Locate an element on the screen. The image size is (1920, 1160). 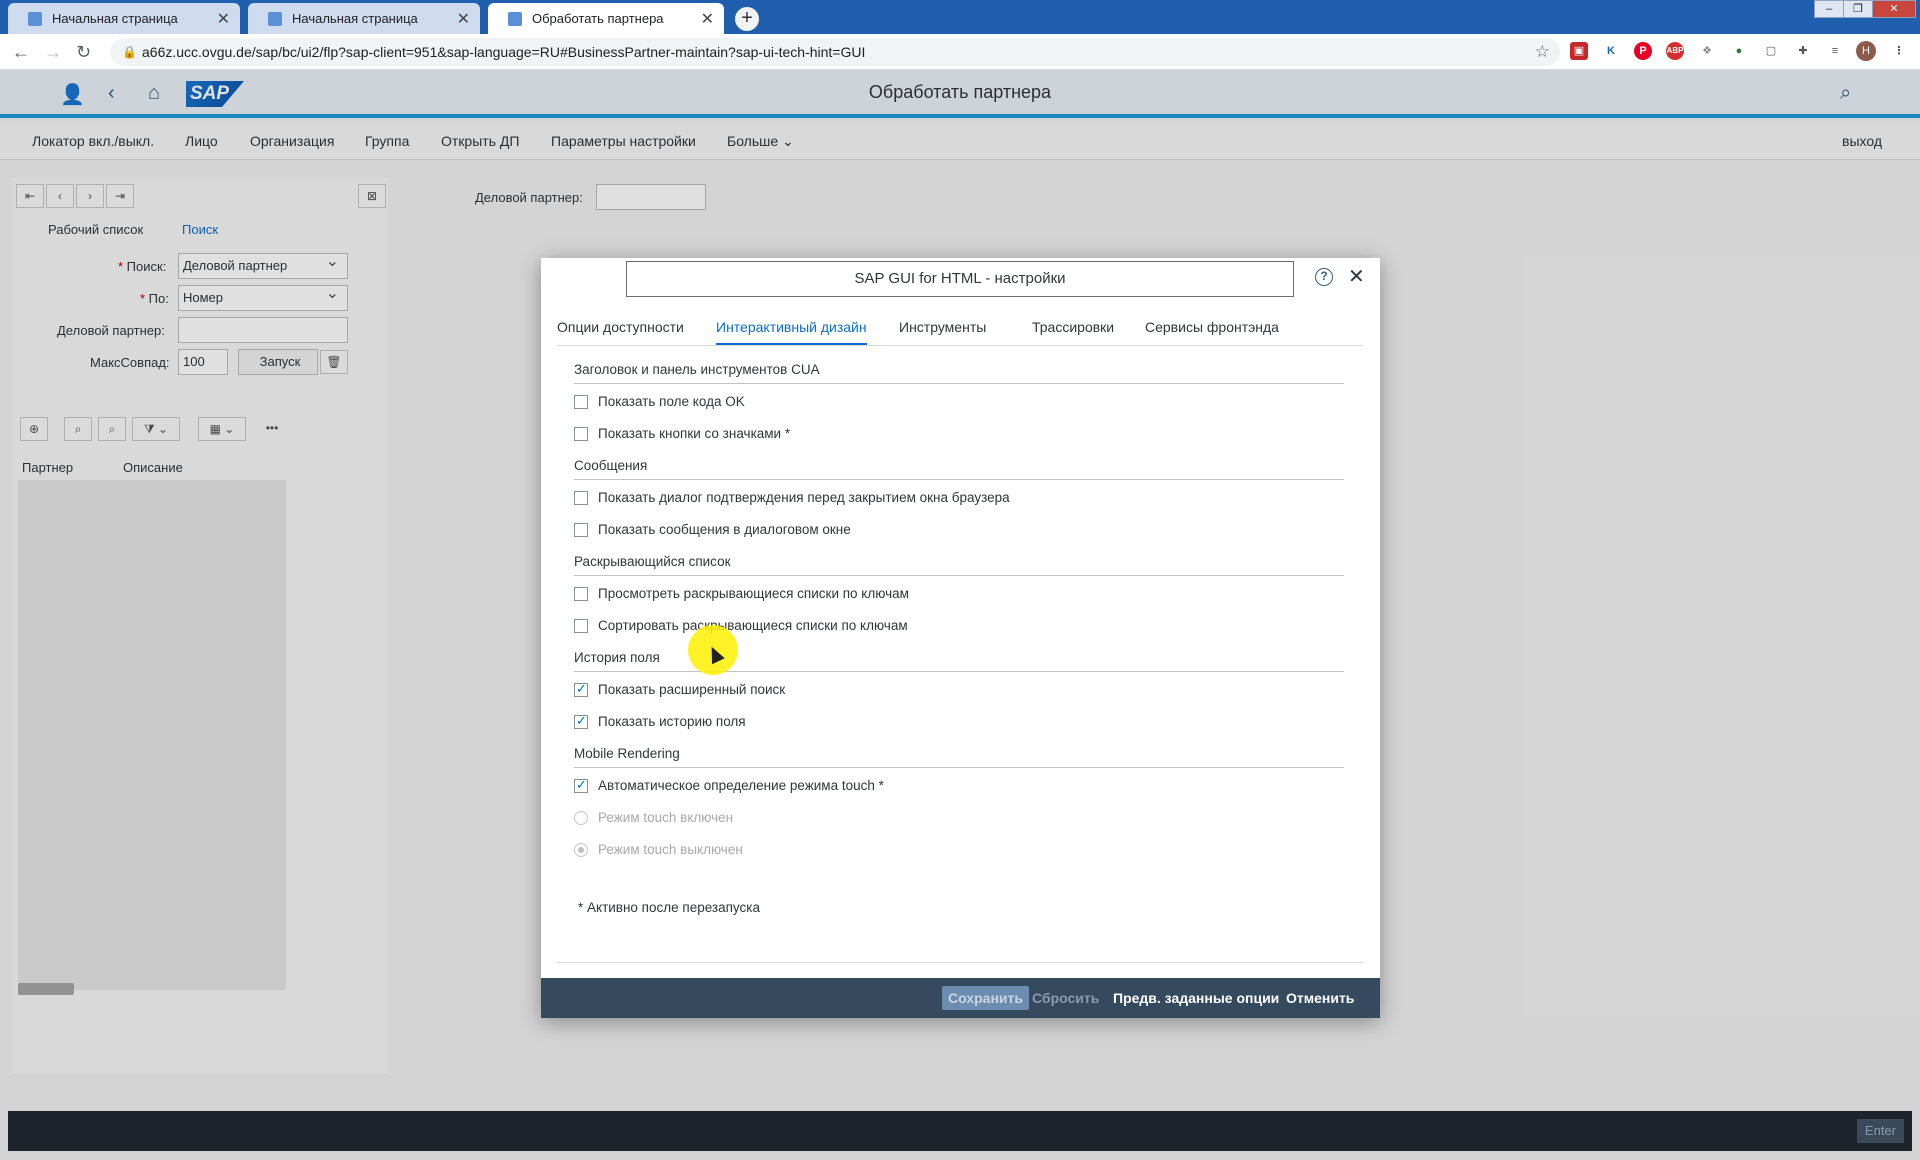
forward-arrow-icon: → is located at coordinates (53, 52).